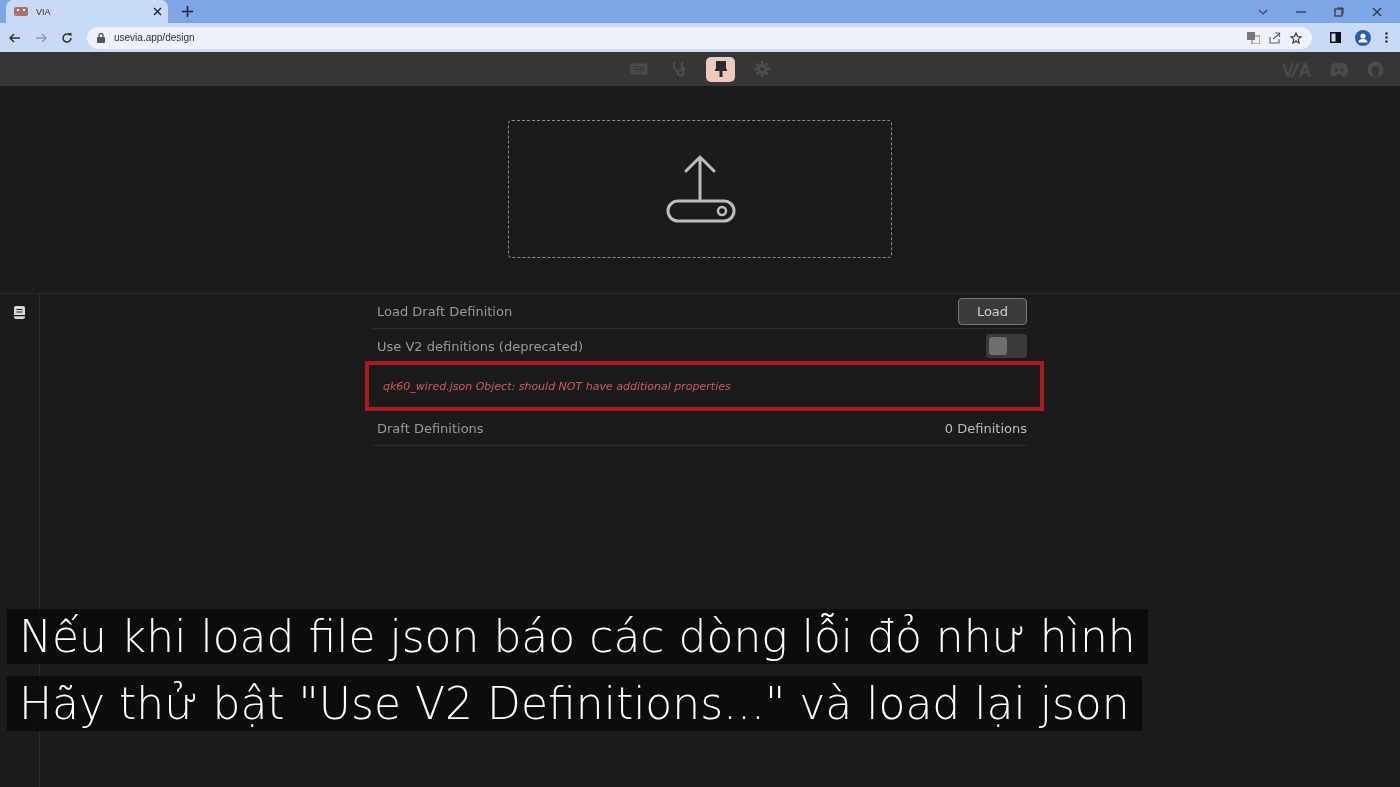 This screenshot has height=787, width=1400. What do you see at coordinates (1253, 37) in the screenshot?
I see `translate-icon` at bounding box center [1253, 37].